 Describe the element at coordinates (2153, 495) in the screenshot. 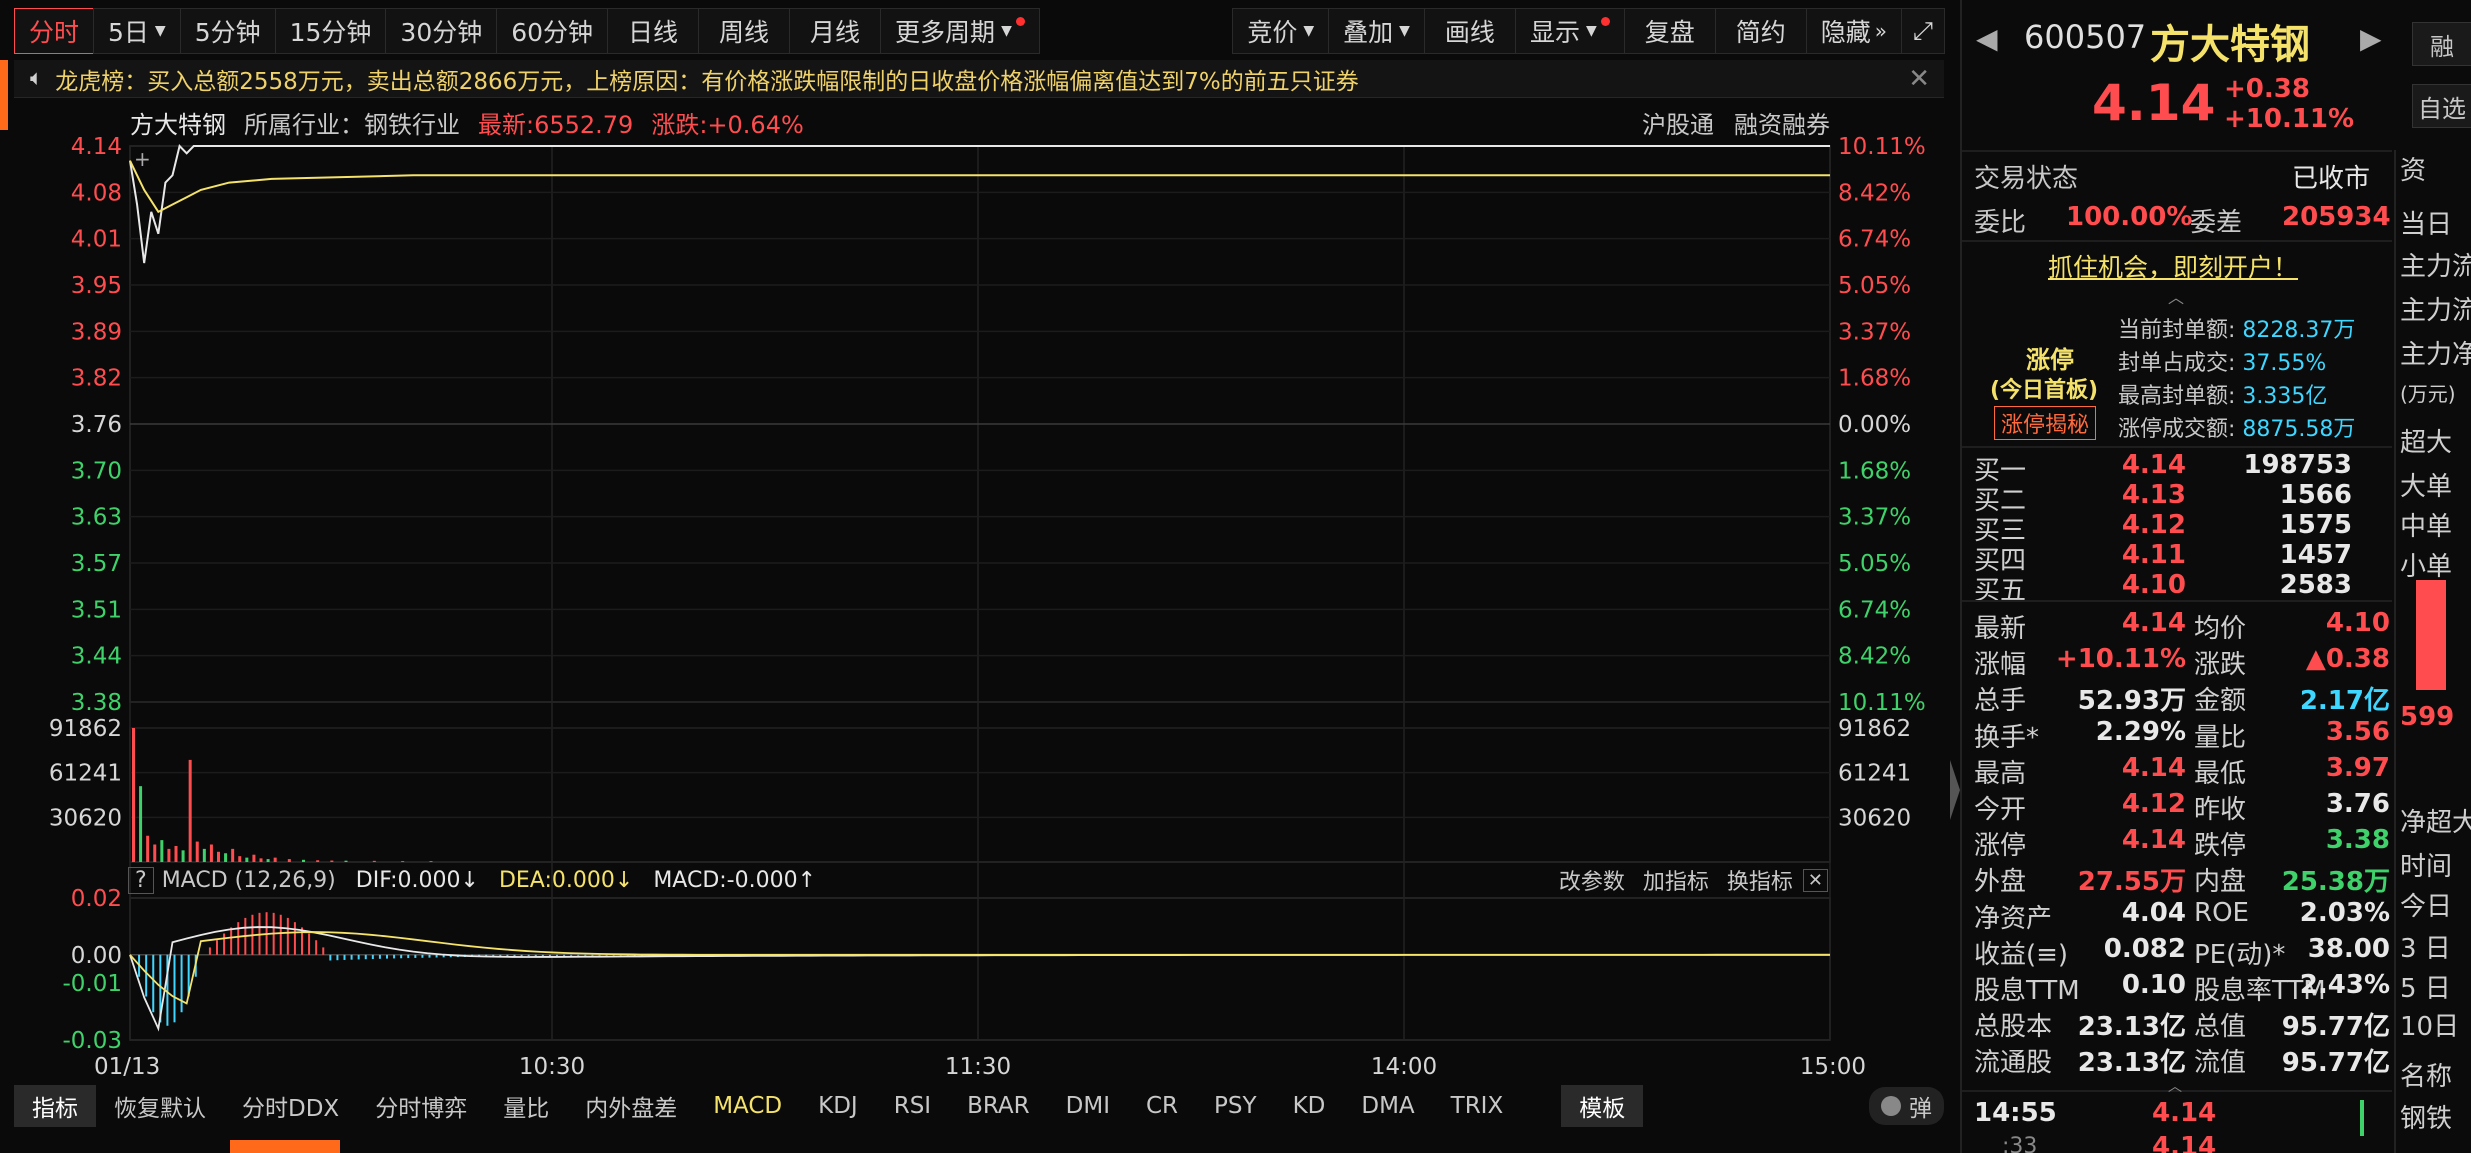

I see `buy-level-price: 4.13` at that location.